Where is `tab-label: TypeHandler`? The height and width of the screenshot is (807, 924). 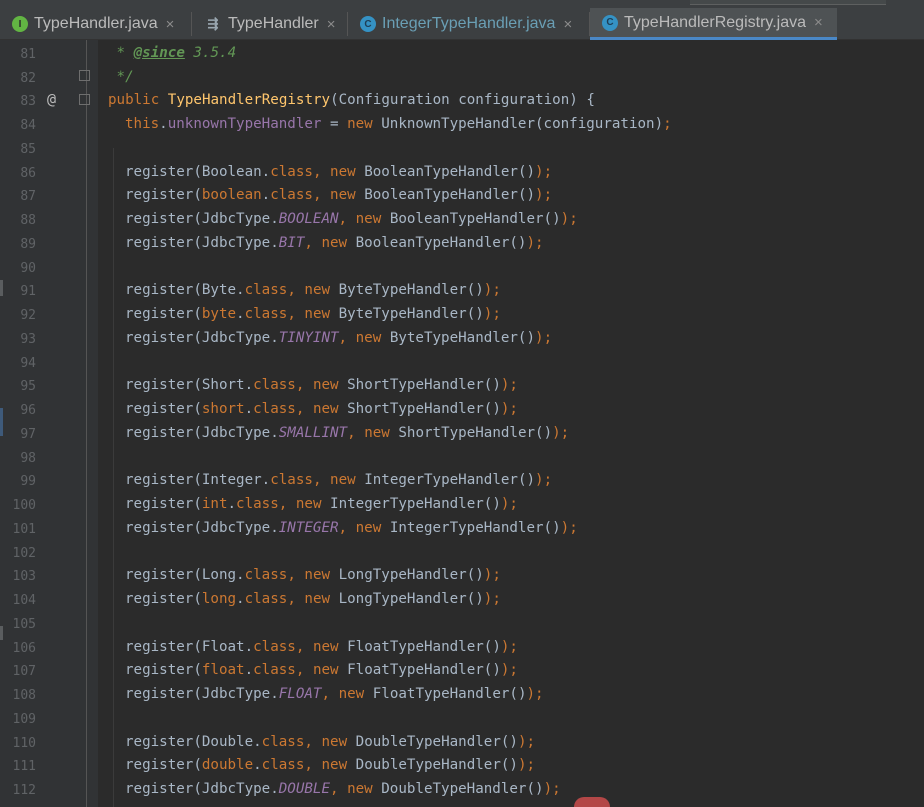 tab-label: TypeHandler is located at coordinates (273, 23).